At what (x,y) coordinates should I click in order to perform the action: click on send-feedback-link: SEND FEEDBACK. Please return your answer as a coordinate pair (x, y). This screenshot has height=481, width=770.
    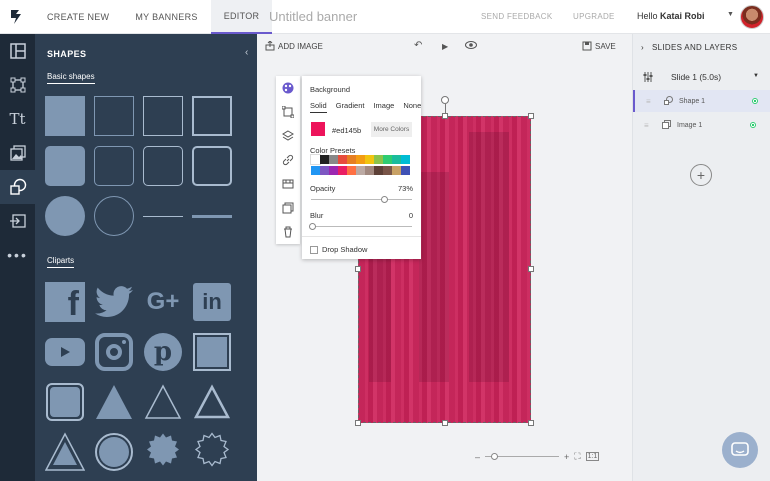
    Looking at the image, I should click on (516, 16).